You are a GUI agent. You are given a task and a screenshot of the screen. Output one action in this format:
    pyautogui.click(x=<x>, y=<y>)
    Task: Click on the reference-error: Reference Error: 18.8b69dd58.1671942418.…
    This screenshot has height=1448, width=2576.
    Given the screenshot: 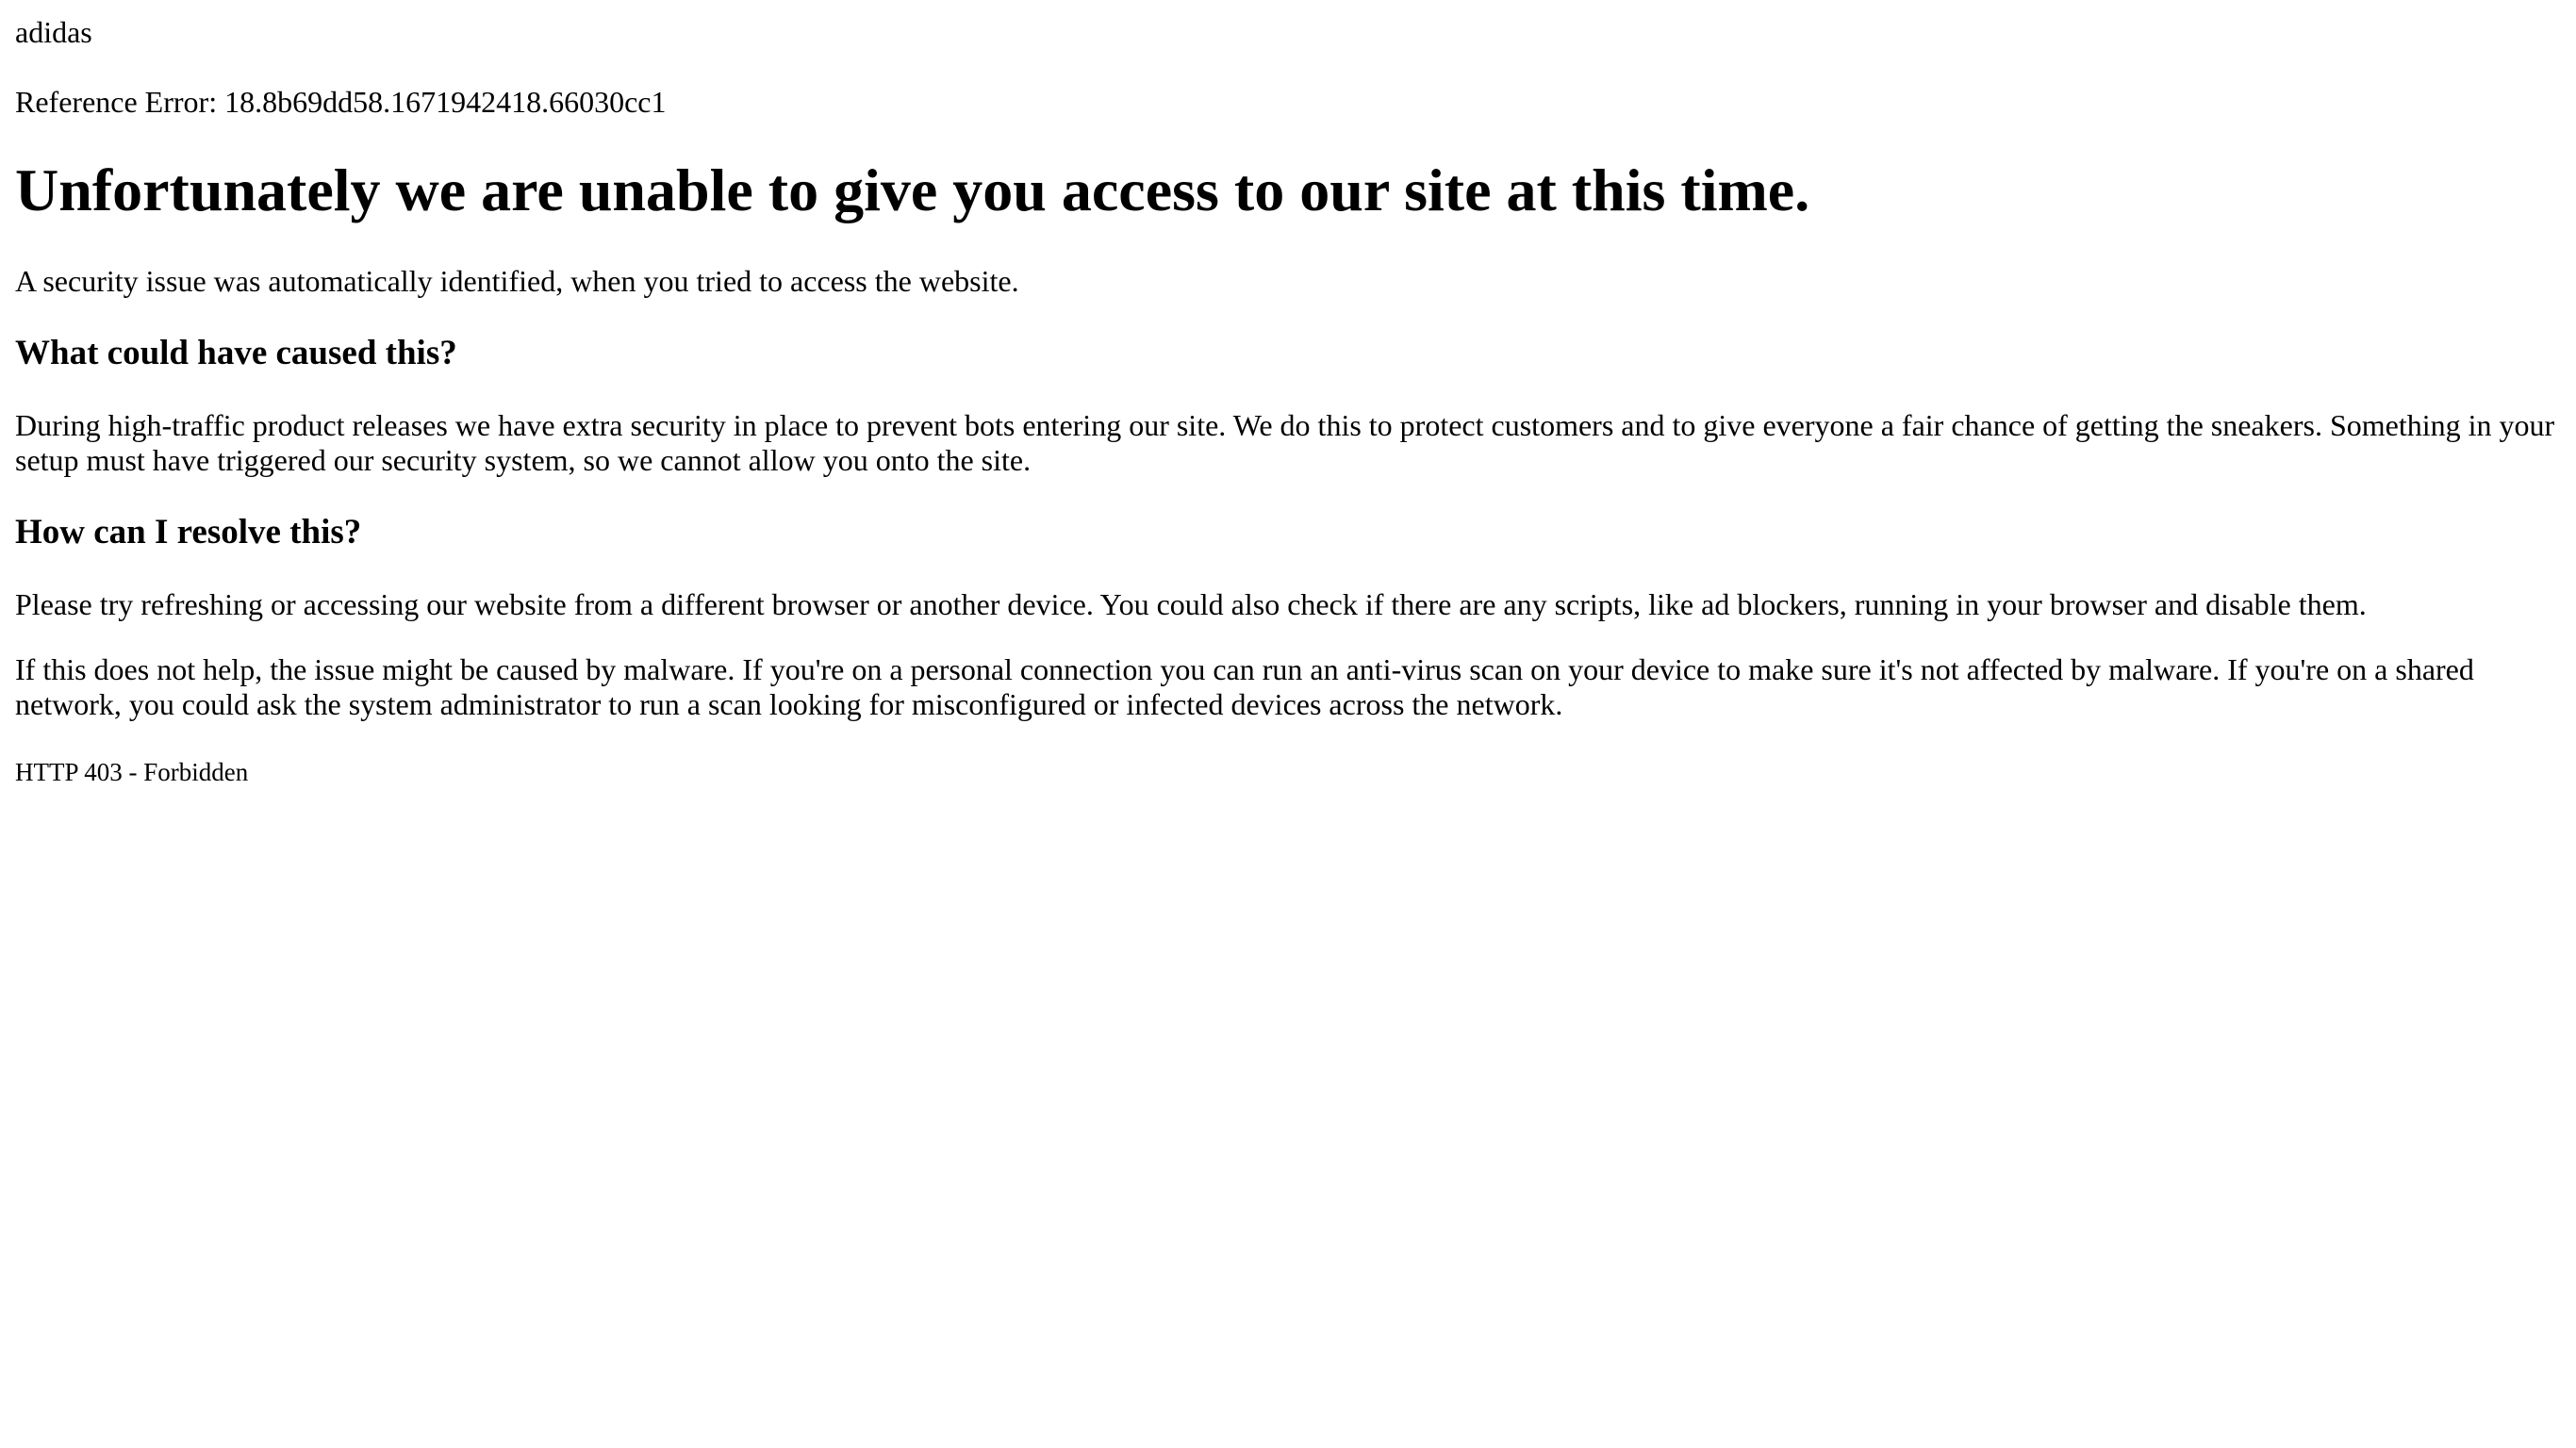 What is the action you would take?
    pyautogui.click(x=1288, y=102)
    